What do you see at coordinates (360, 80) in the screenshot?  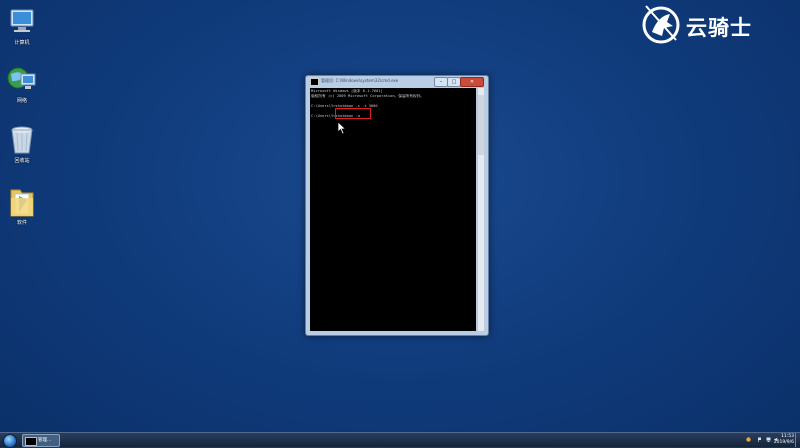 I see `window-title: 管理员: C:\Windows\system32\cmd.exe` at bounding box center [360, 80].